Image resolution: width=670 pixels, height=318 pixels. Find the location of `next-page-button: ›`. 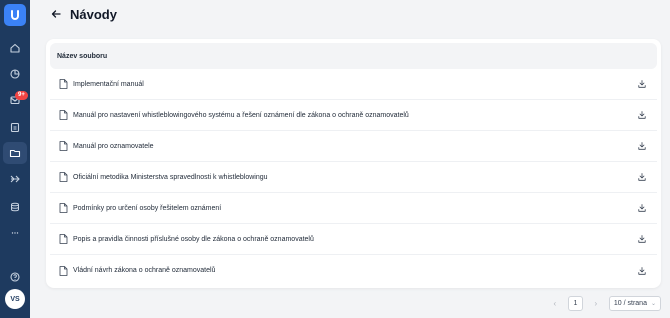

next-page-button: › is located at coordinates (596, 303).